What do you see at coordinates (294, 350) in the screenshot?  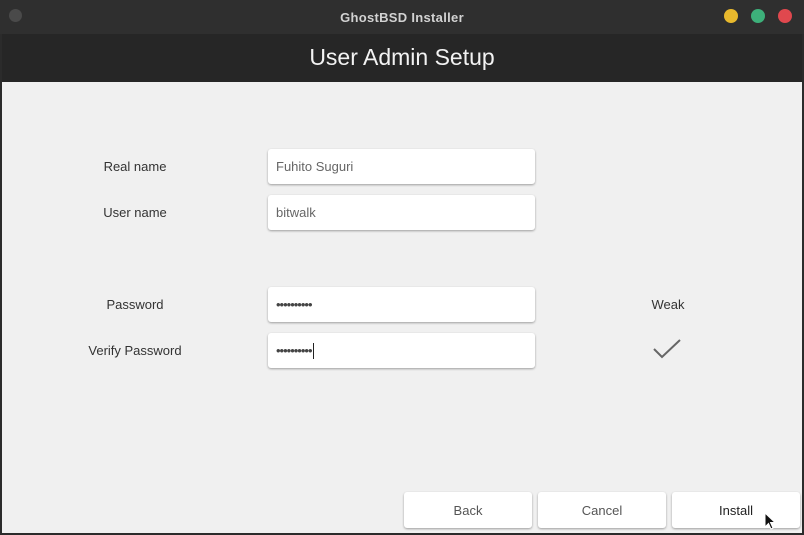 I see `verify-password-masked-value: ••••••••••` at bounding box center [294, 350].